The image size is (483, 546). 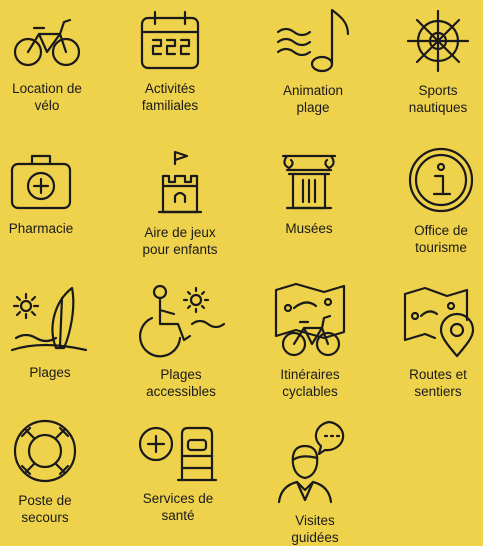 I want to click on map-pin-icon, so click(x=439, y=322).